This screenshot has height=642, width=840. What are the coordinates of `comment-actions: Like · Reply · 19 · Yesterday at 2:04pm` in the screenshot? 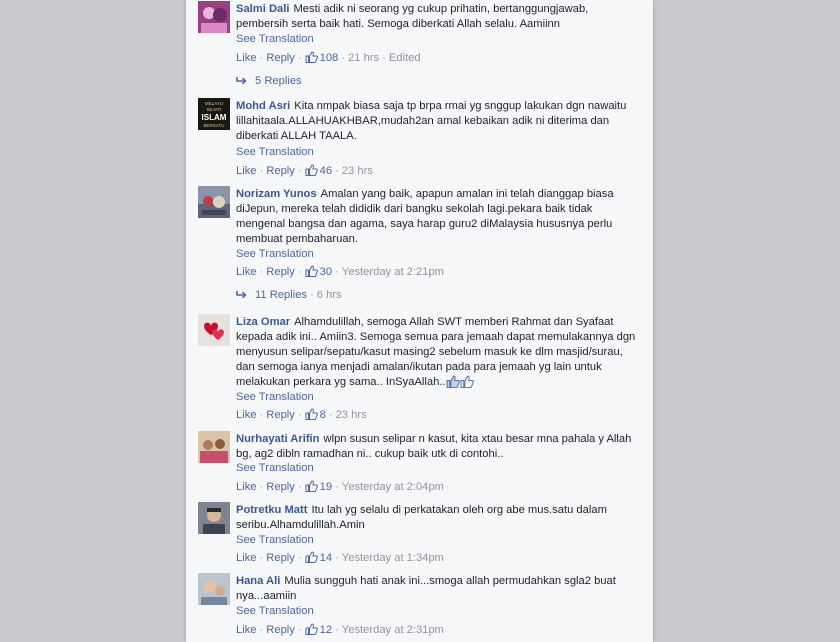 It's located at (340, 486).